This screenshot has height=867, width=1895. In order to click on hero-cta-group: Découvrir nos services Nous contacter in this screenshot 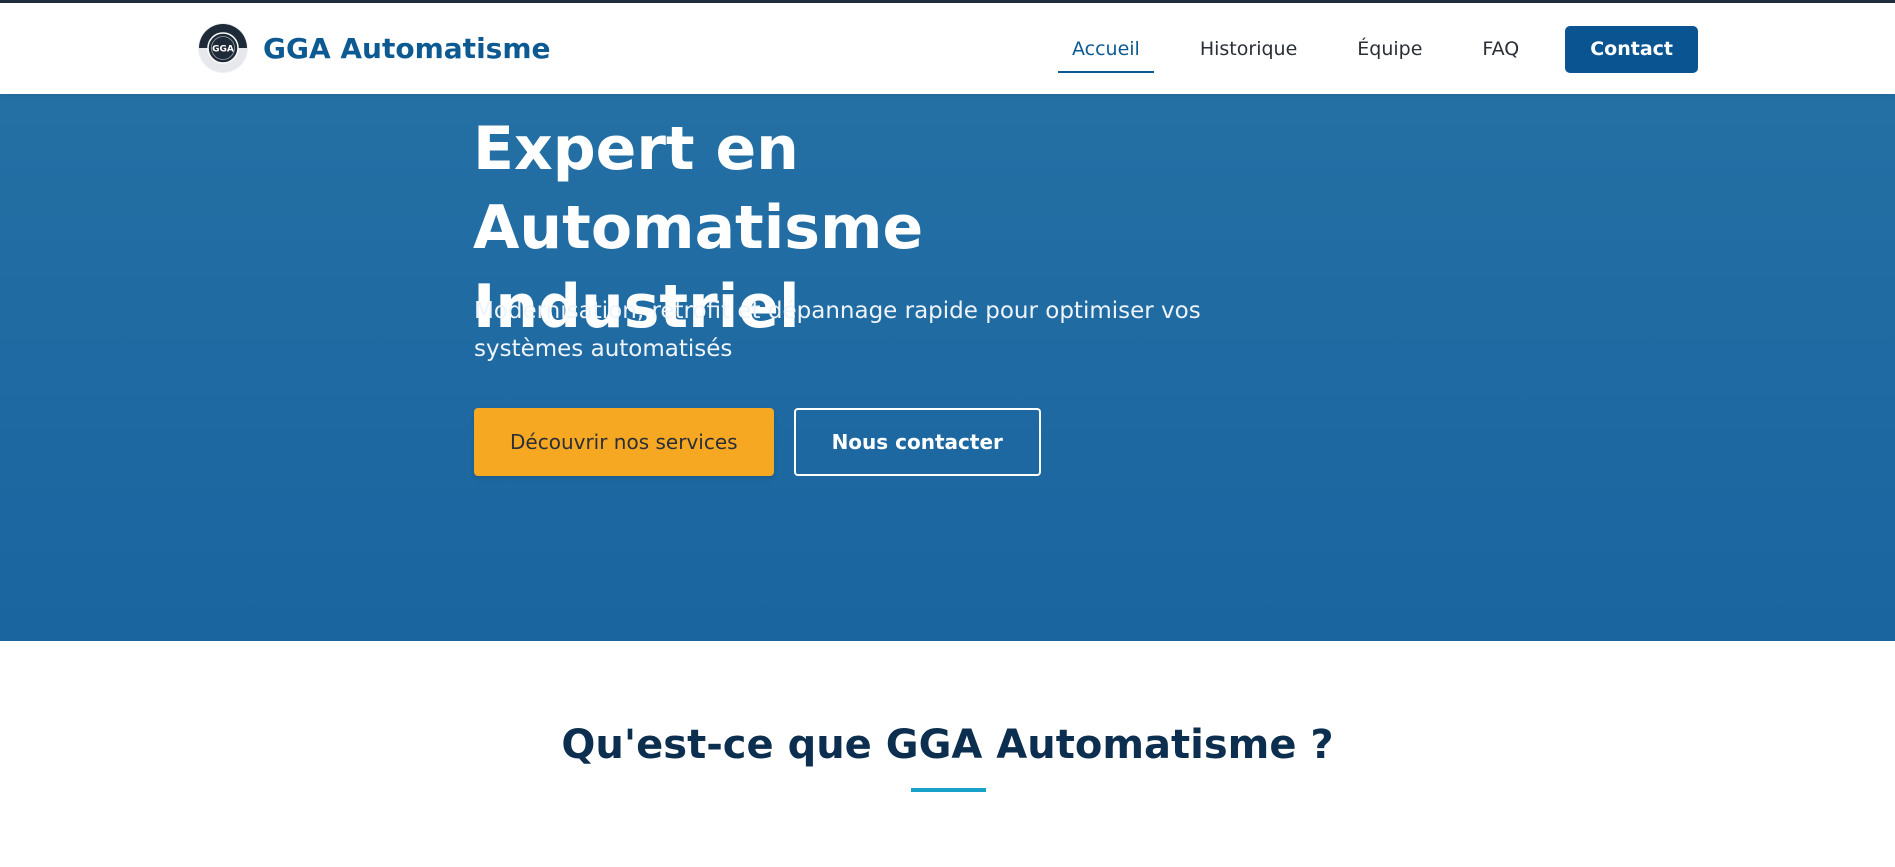, I will do `click(757, 442)`.